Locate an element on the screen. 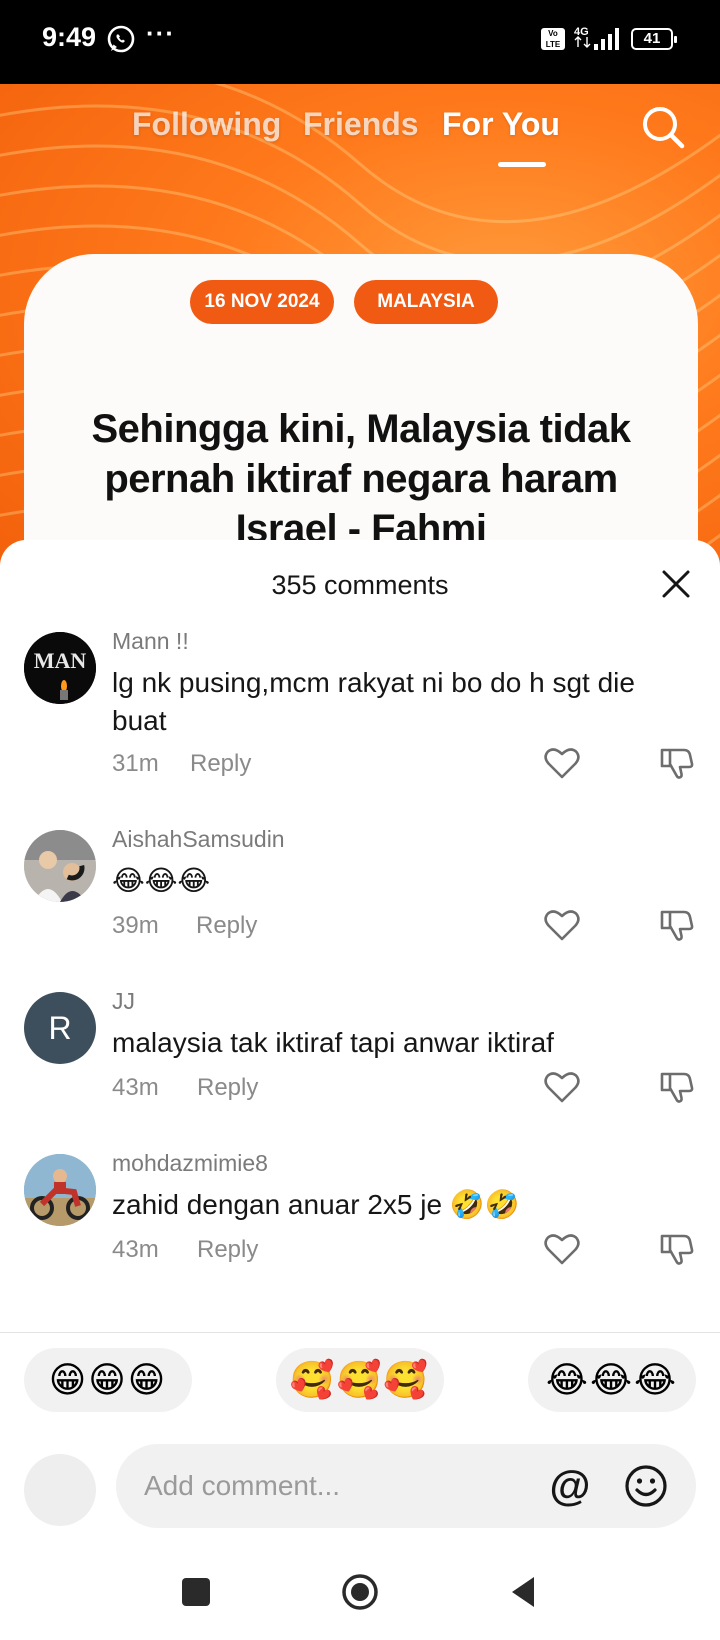 The width and height of the screenshot is (720, 1640). avatar-motorbike-image is located at coordinates (60, 1190).